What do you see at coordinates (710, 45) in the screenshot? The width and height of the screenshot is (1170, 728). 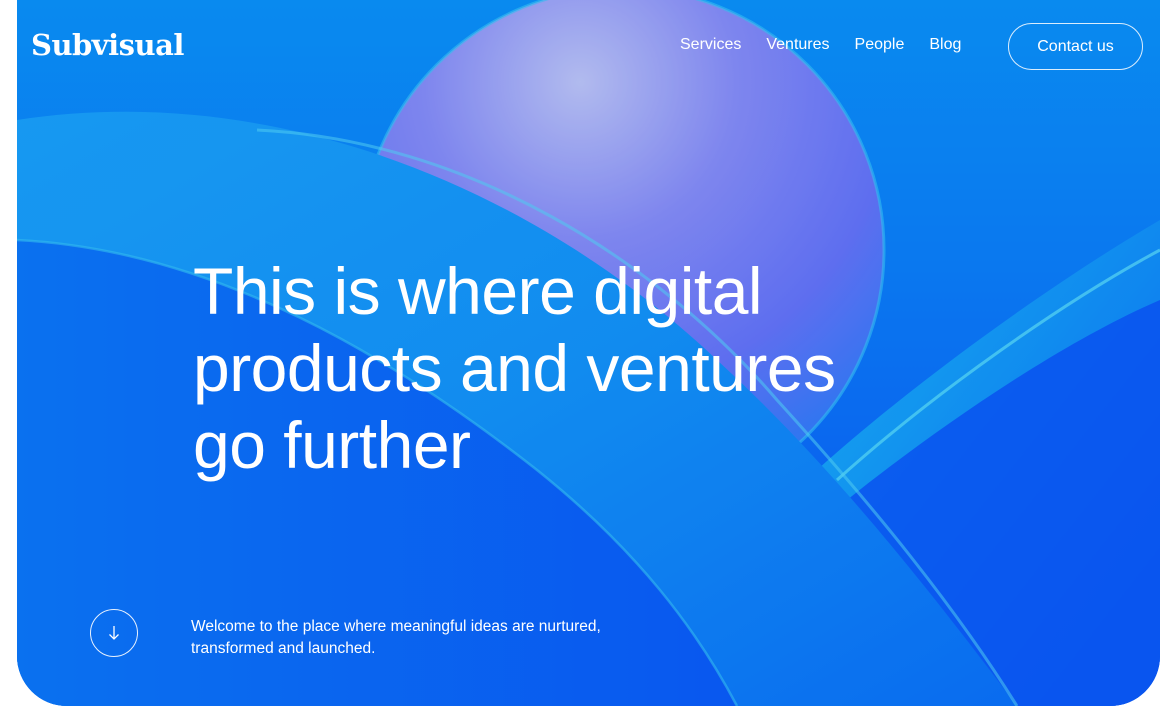 I see `nav-link-services: Services` at bounding box center [710, 45].